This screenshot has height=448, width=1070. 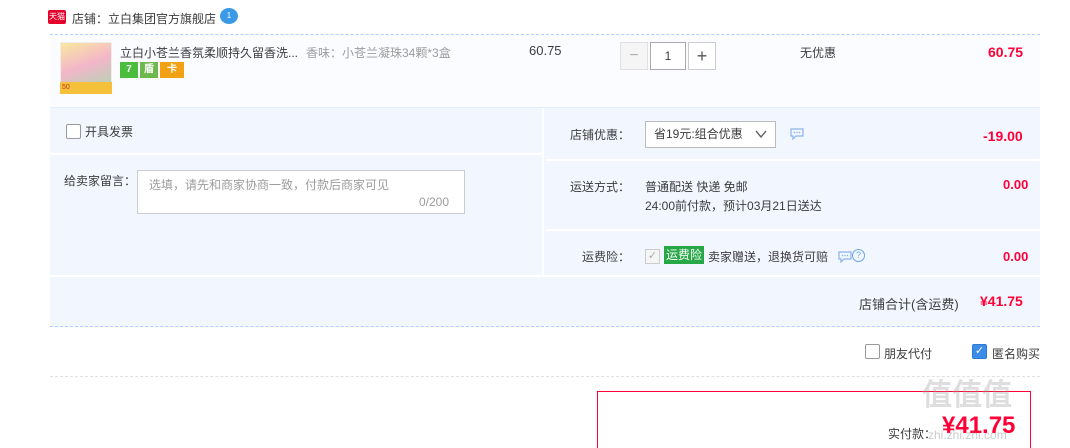 What do you see at coordinates (1001, 301) in the screenshot?
I see `shop-subtotal-amount: ¥41.75` at bounding box center [1001, 301].